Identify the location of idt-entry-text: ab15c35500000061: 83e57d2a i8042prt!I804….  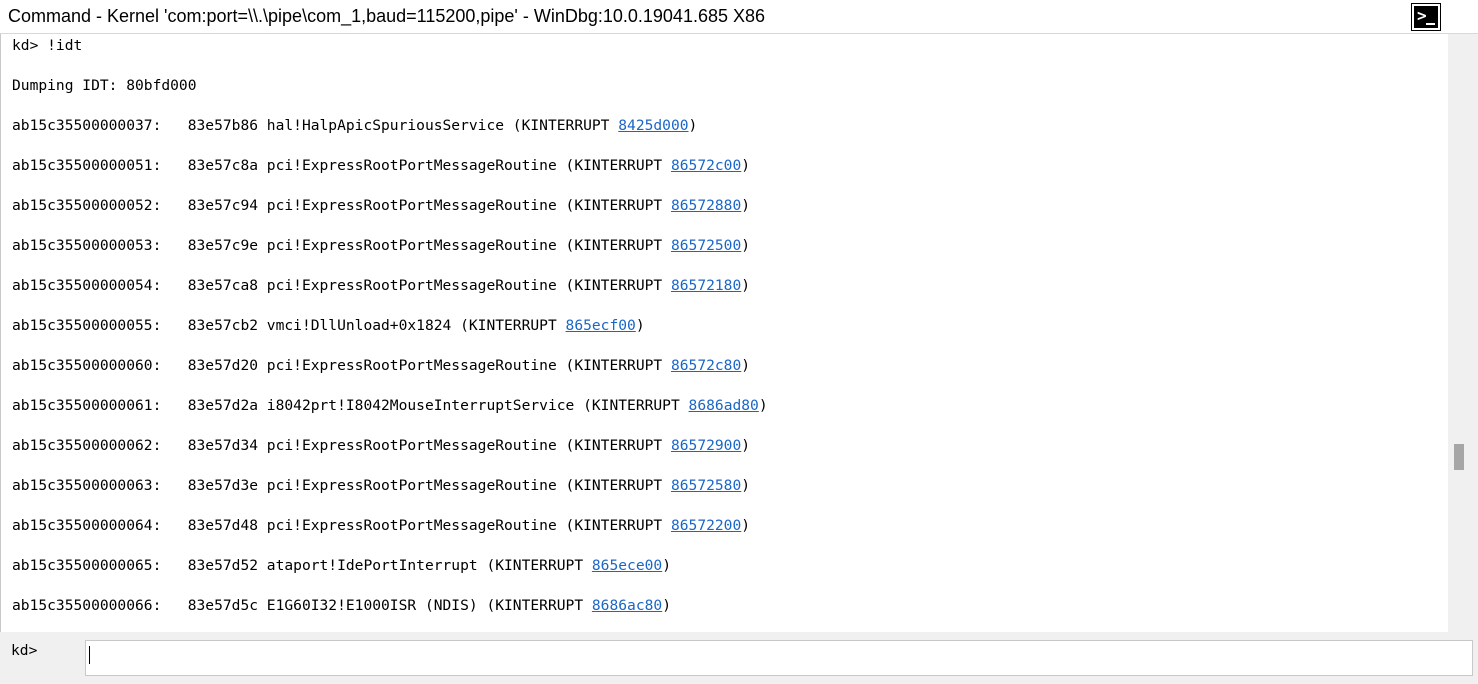
(350, 405).